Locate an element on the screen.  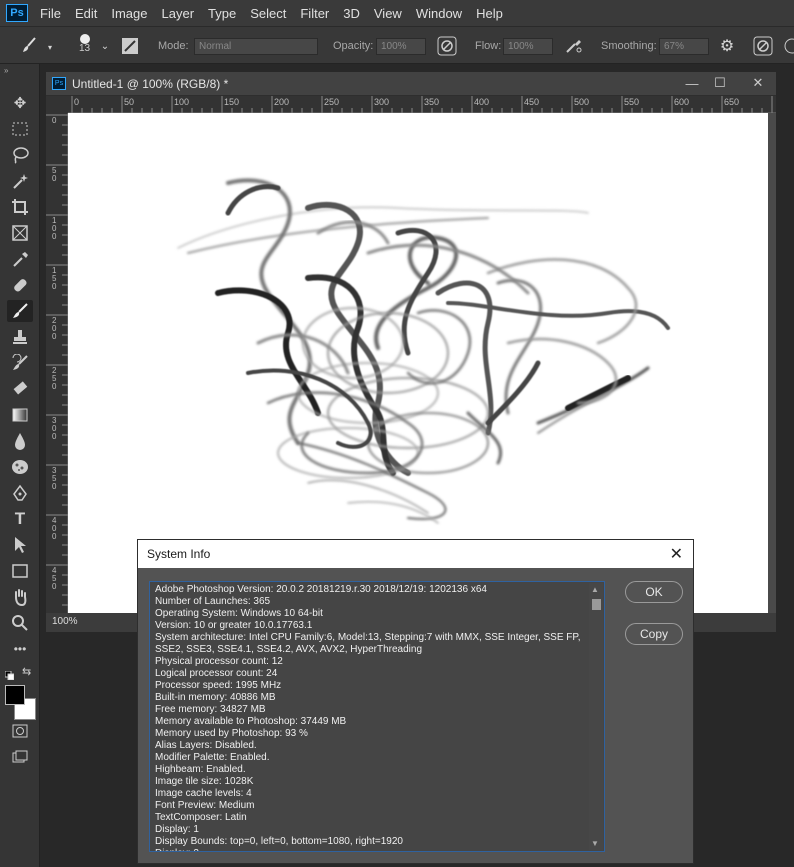
ruler-h-label: 400 is located at coordinates (482, 102).